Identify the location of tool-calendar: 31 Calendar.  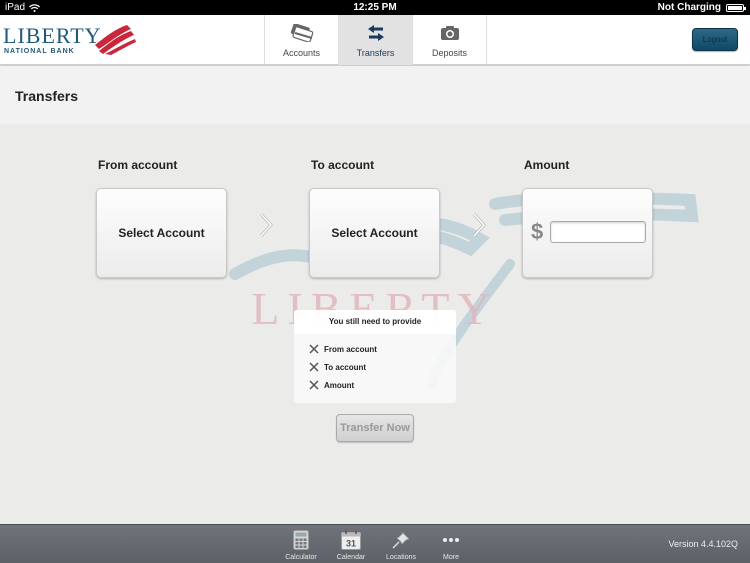
(351, 544).